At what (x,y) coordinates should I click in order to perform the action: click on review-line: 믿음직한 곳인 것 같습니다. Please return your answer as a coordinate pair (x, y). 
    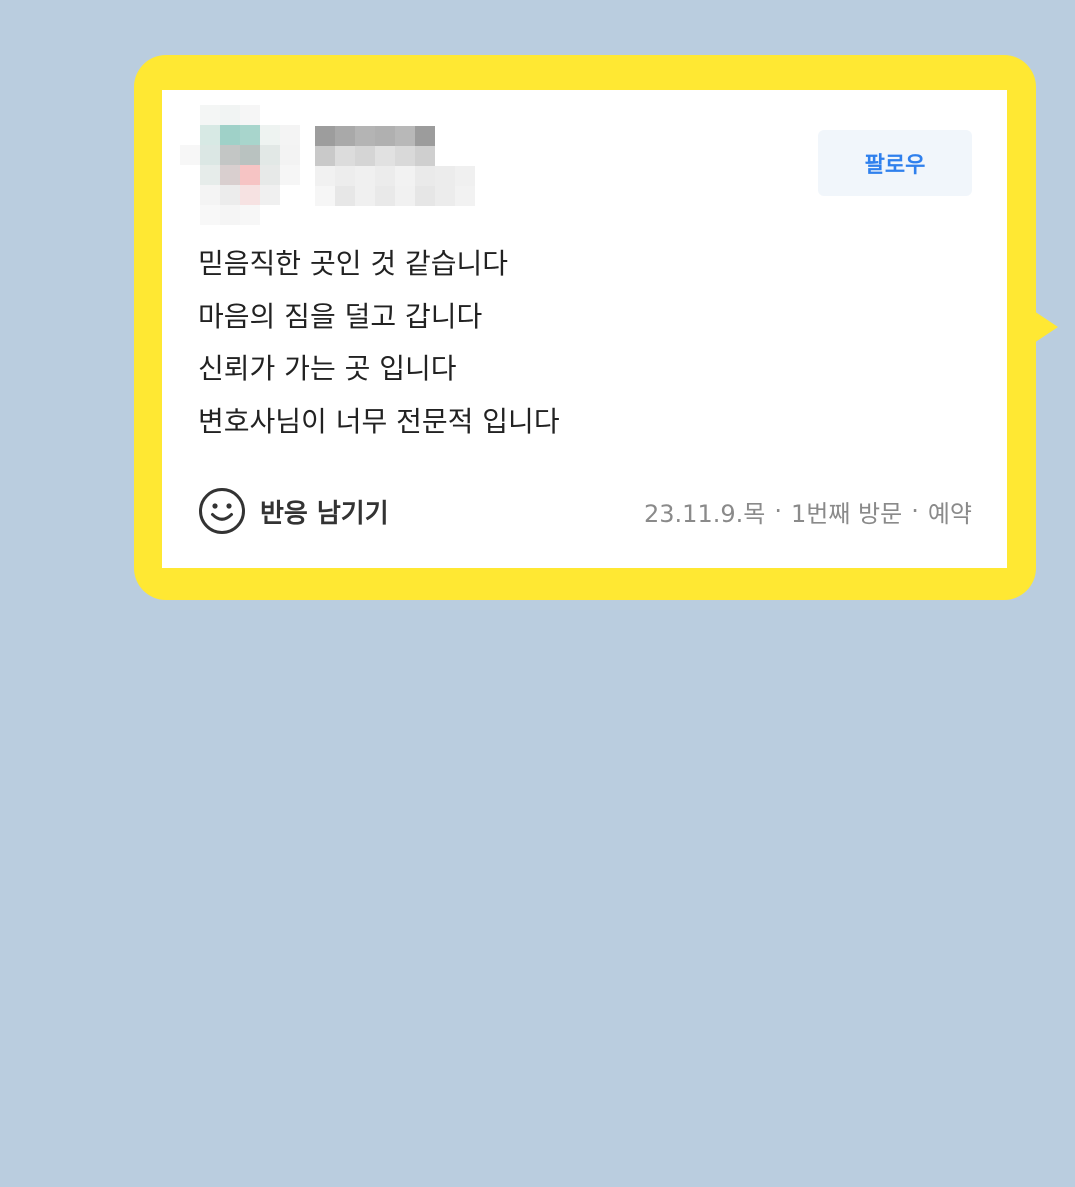
    Looking at the image, I should click on (353, 263).